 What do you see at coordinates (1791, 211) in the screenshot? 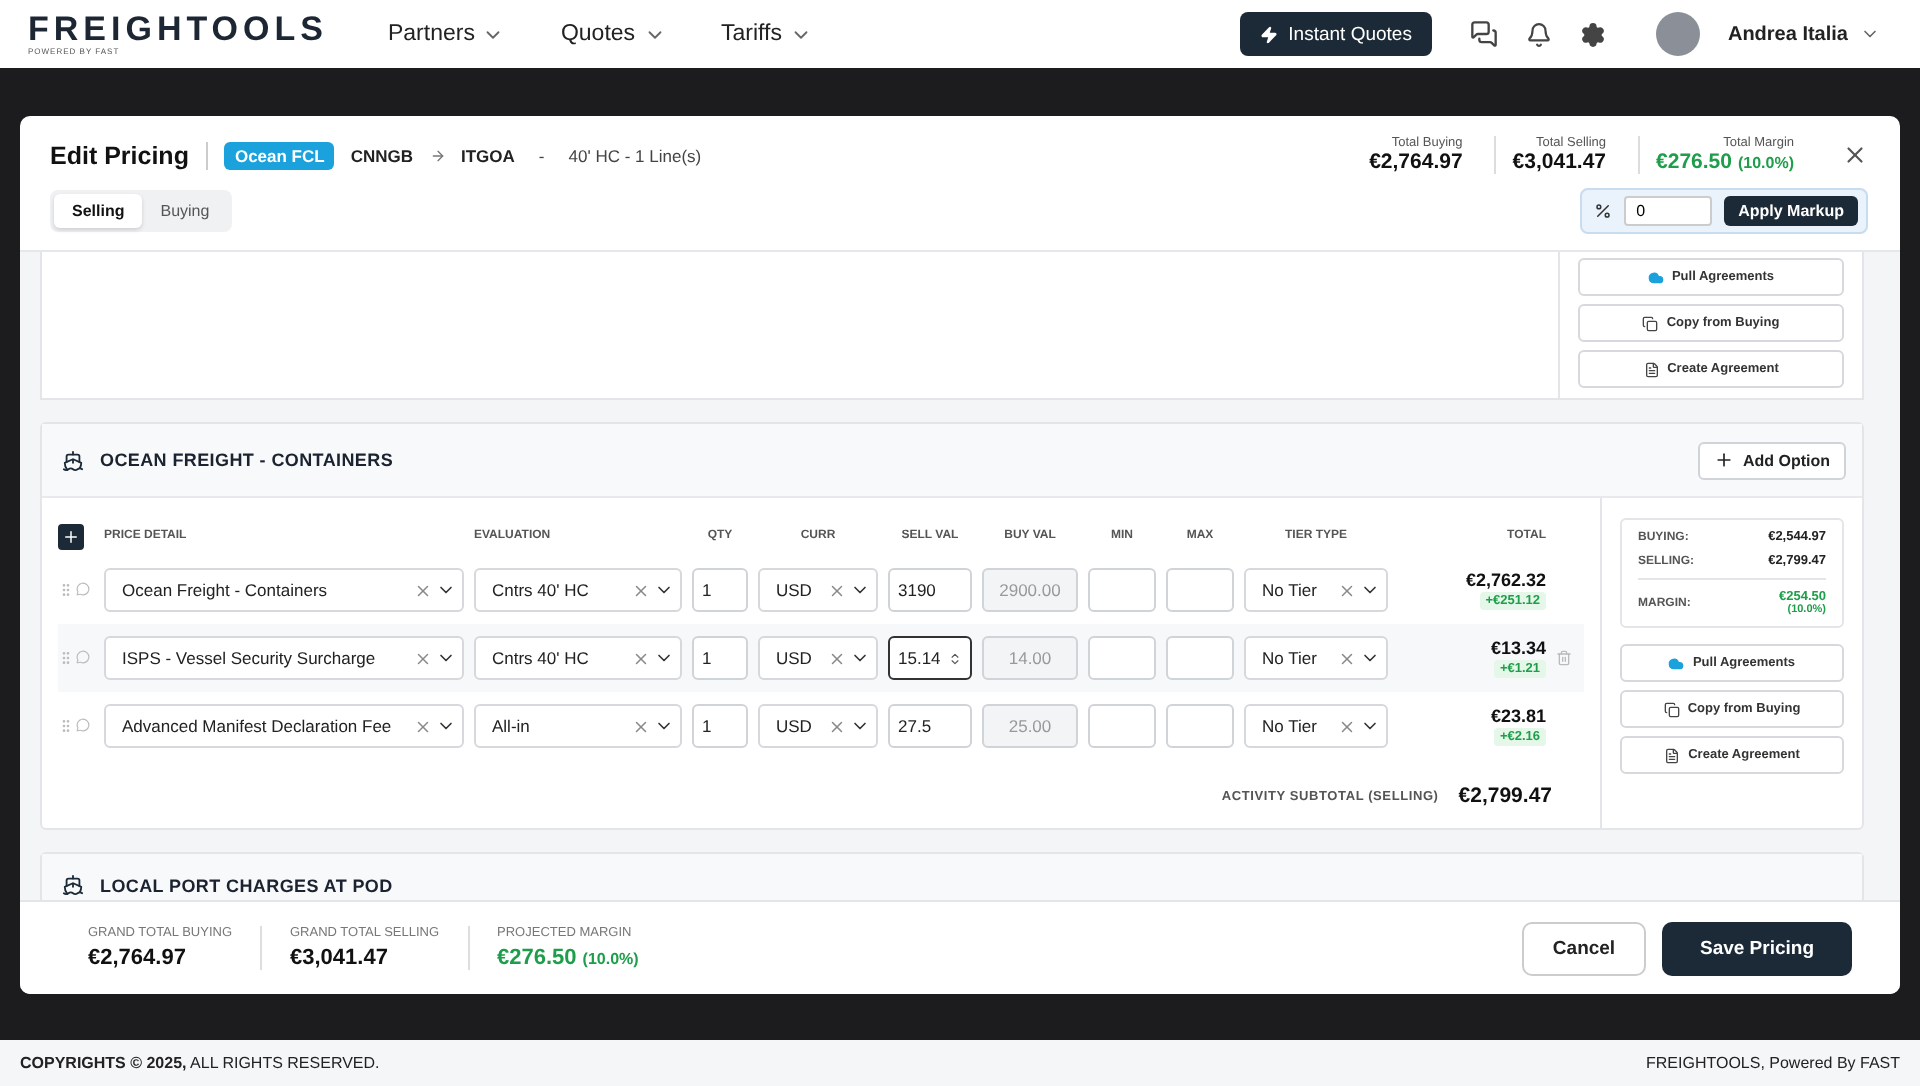
I see `apply-markup-button: Apply Markup` at bounding box center [1791, 211].